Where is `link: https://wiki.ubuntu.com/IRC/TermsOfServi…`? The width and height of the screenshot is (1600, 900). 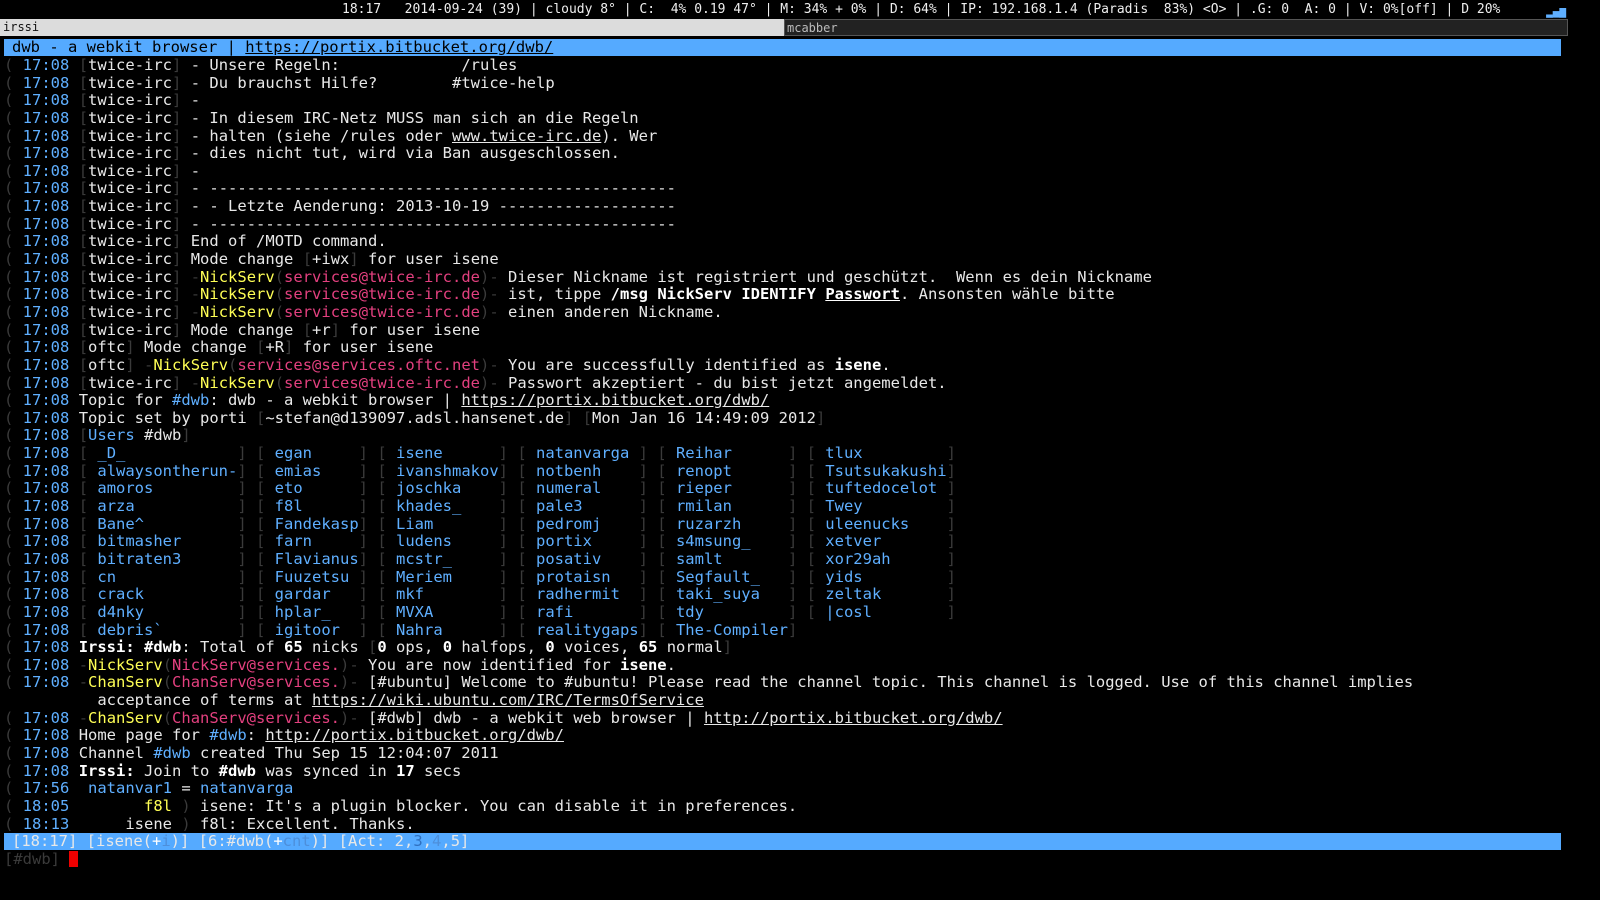
link: https://wiki.ubuntu.com/IRC/TermsOfServi… is located at coordinates (508, 700).